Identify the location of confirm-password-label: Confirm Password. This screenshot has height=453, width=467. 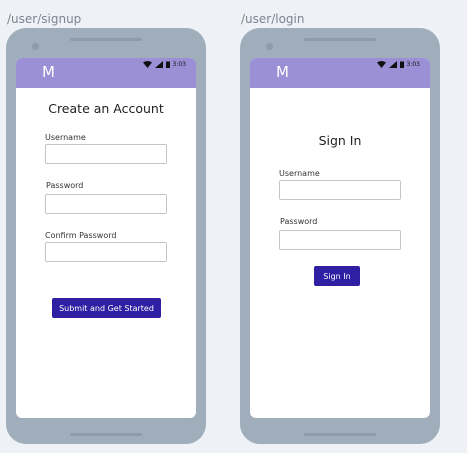
(81, 235).